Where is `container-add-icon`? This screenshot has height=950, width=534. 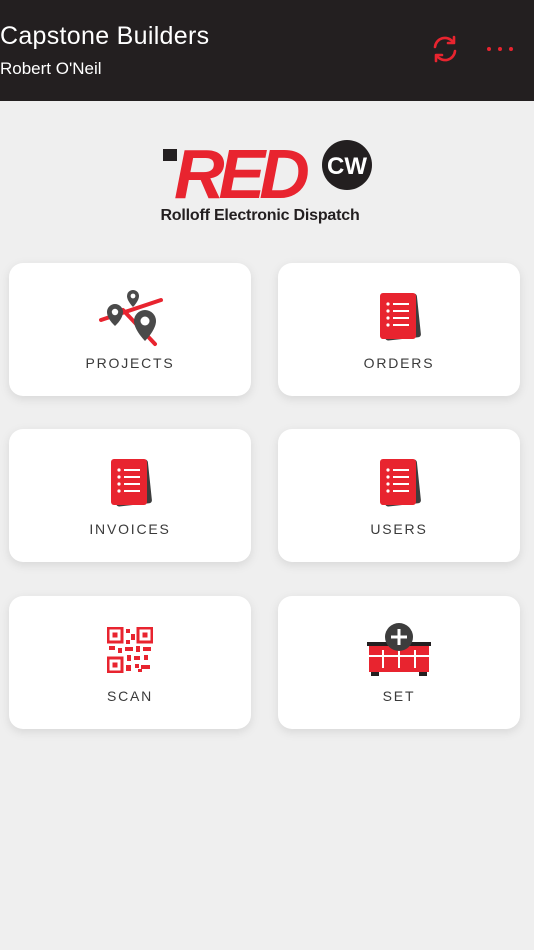 container-add-icon is located at coordinates (399, 650).